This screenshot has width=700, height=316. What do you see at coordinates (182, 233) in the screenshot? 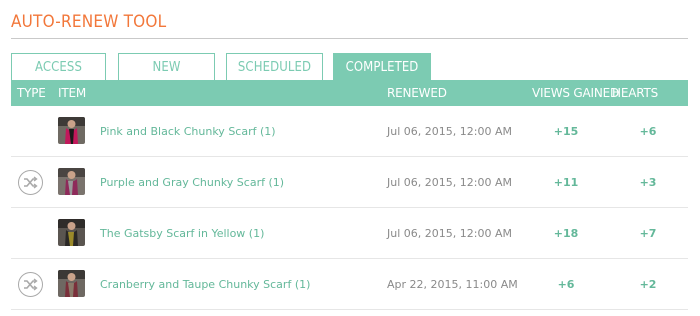
I see `item-link: The Gatsby Scarf in Yellow (1)` at bounding box center [182, 233].